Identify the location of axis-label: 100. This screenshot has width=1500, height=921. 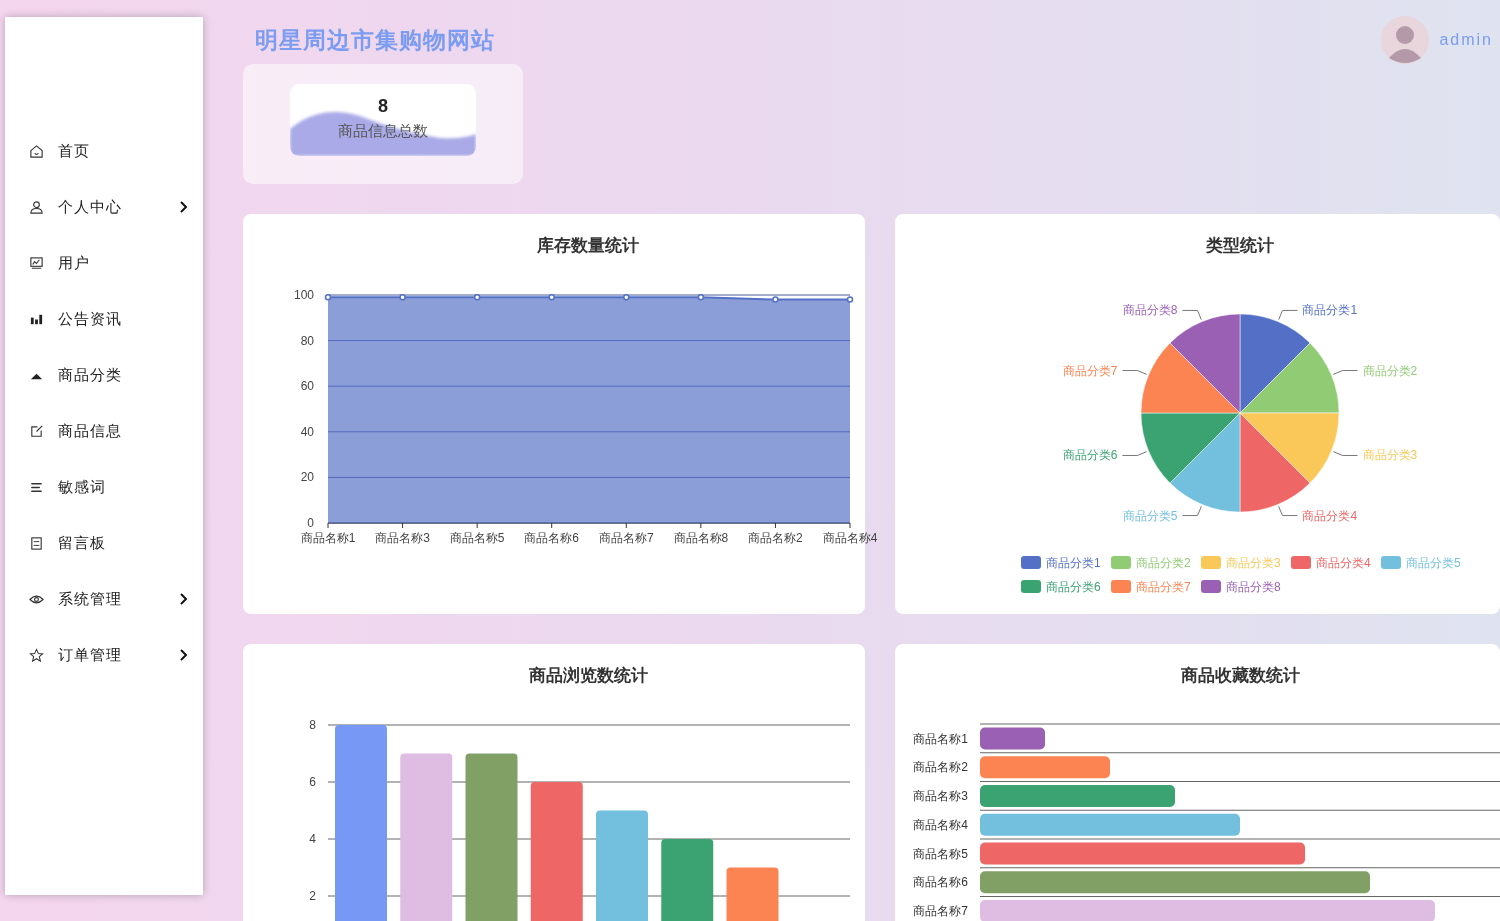
(303, 295).